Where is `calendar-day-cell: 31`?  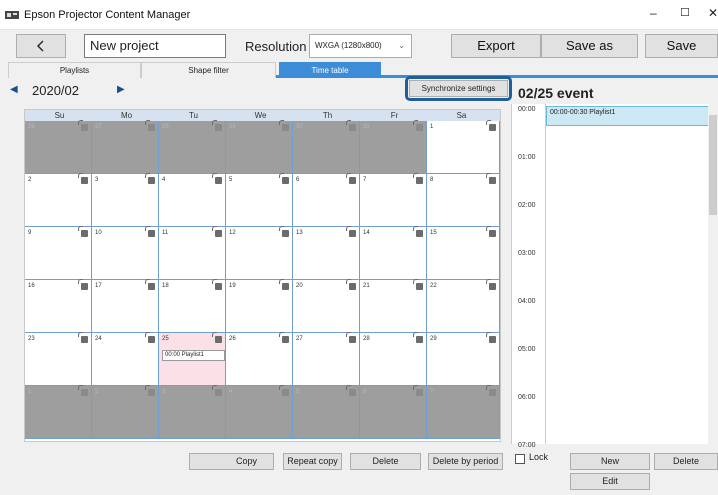 calendar-day-cell: 31 is located at coordinates (393, 147).